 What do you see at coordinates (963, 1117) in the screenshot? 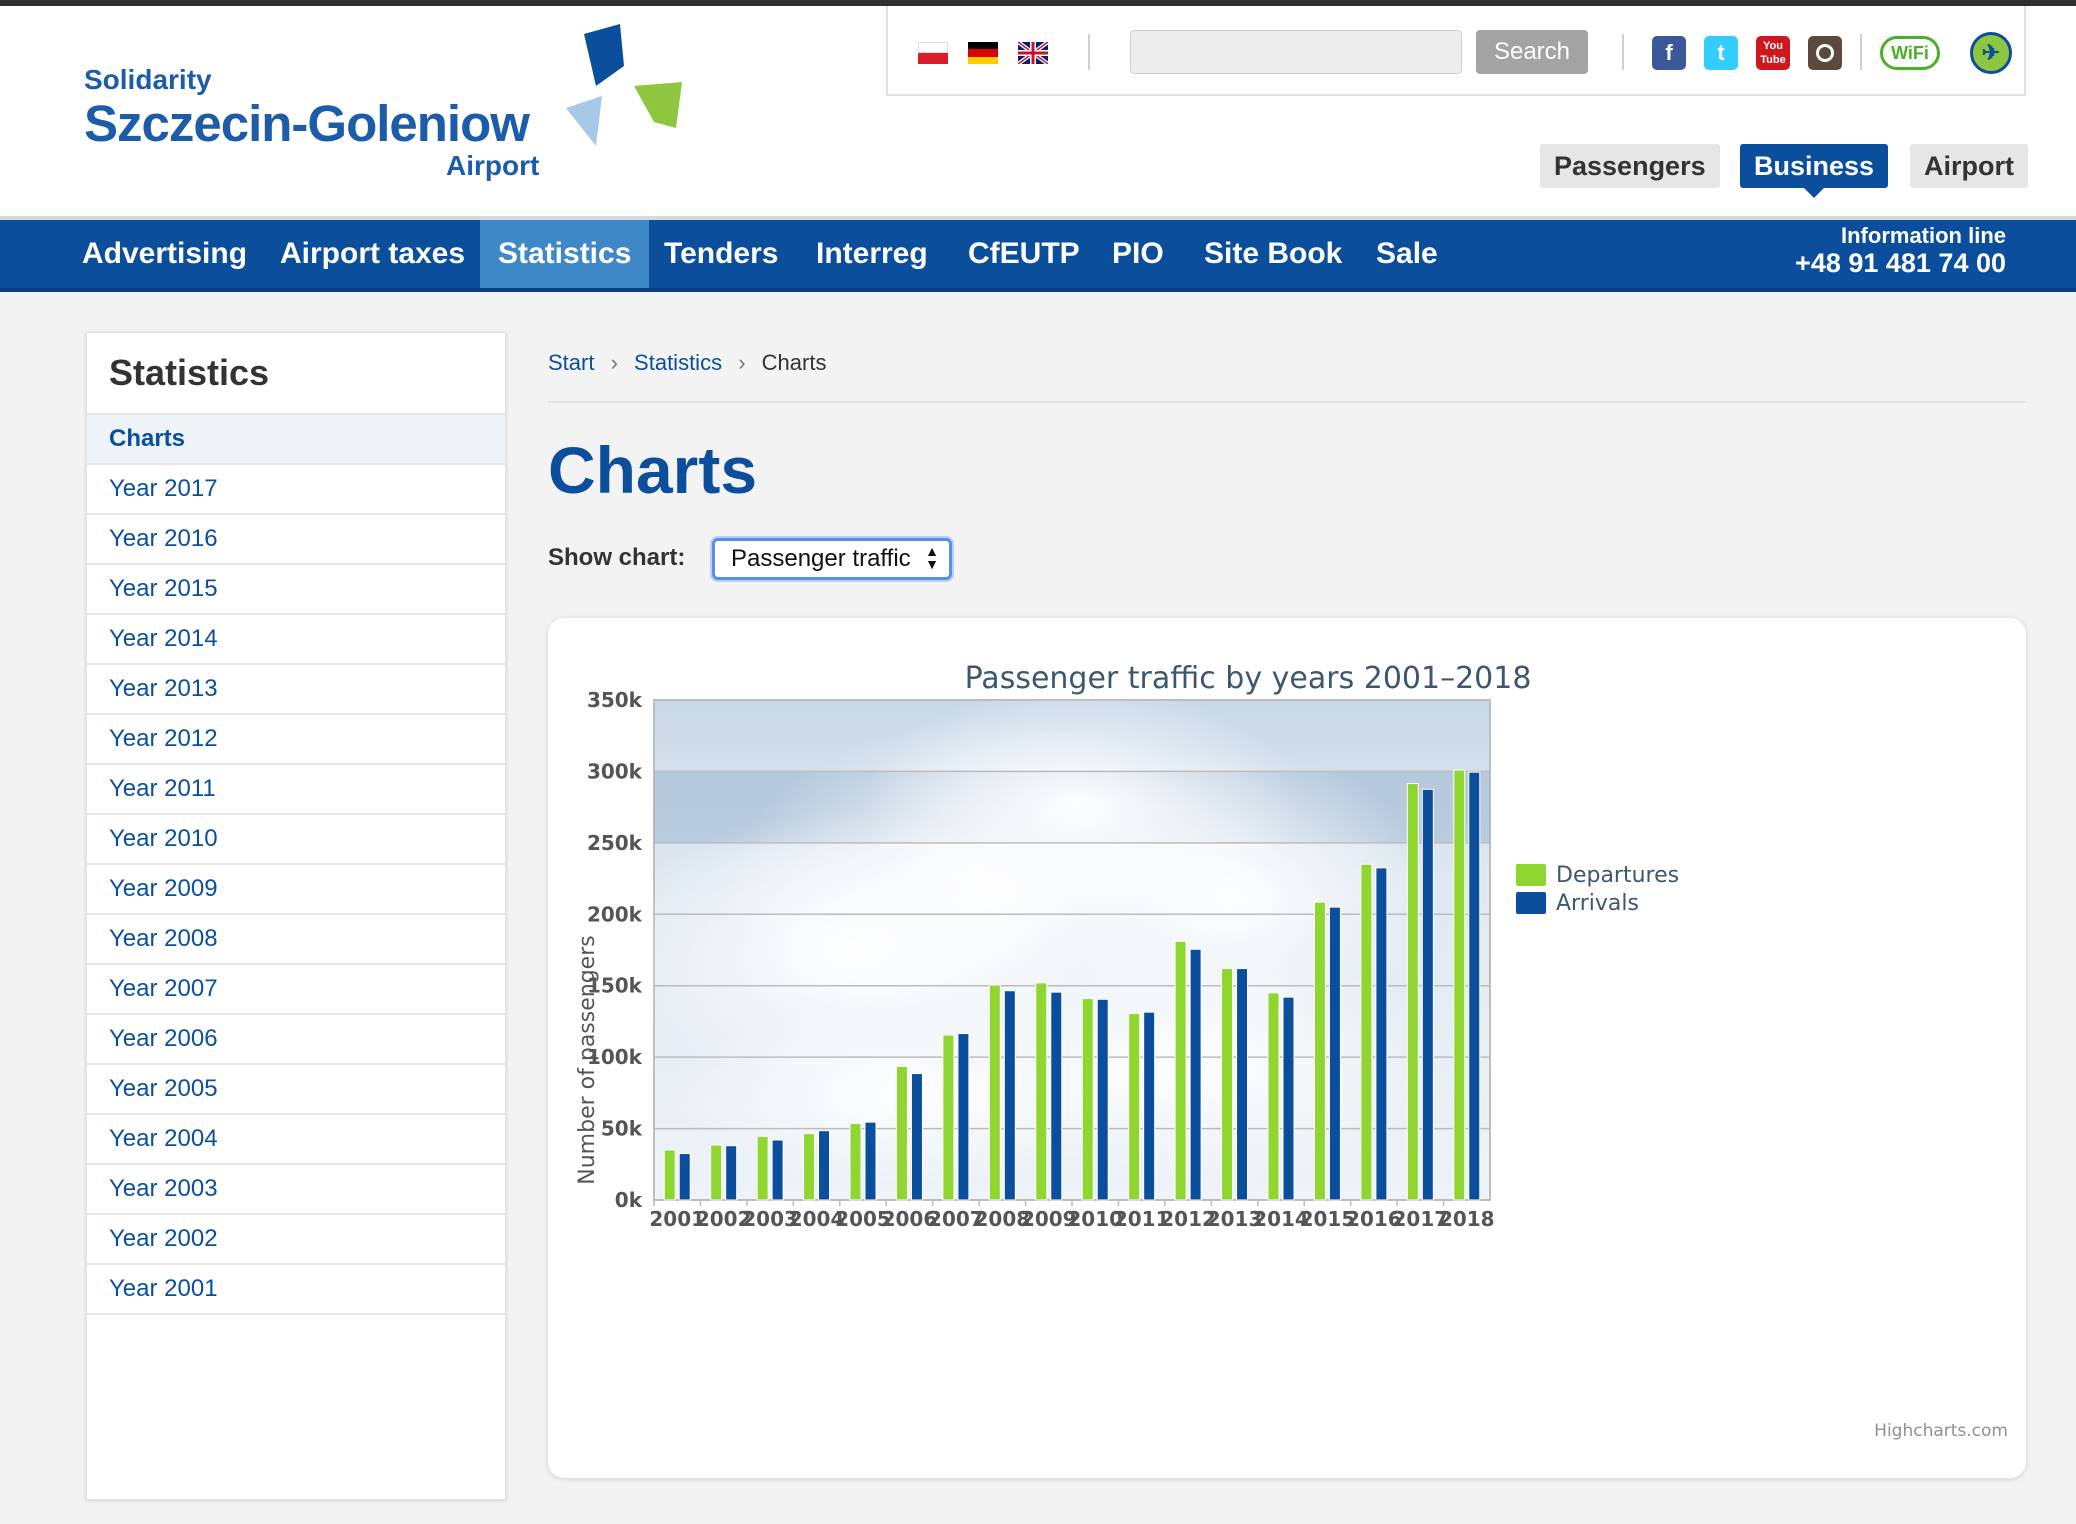
I see `bar-arrivals-2007` at bounding box center [963, 1117].